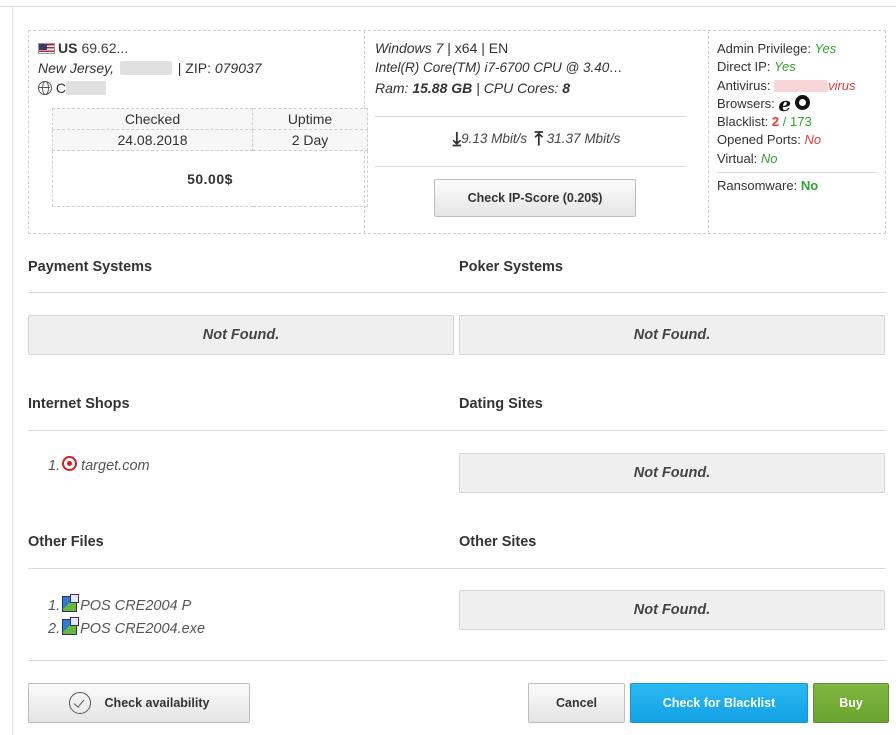  I want to click on globe-icon, so click(45, 88).